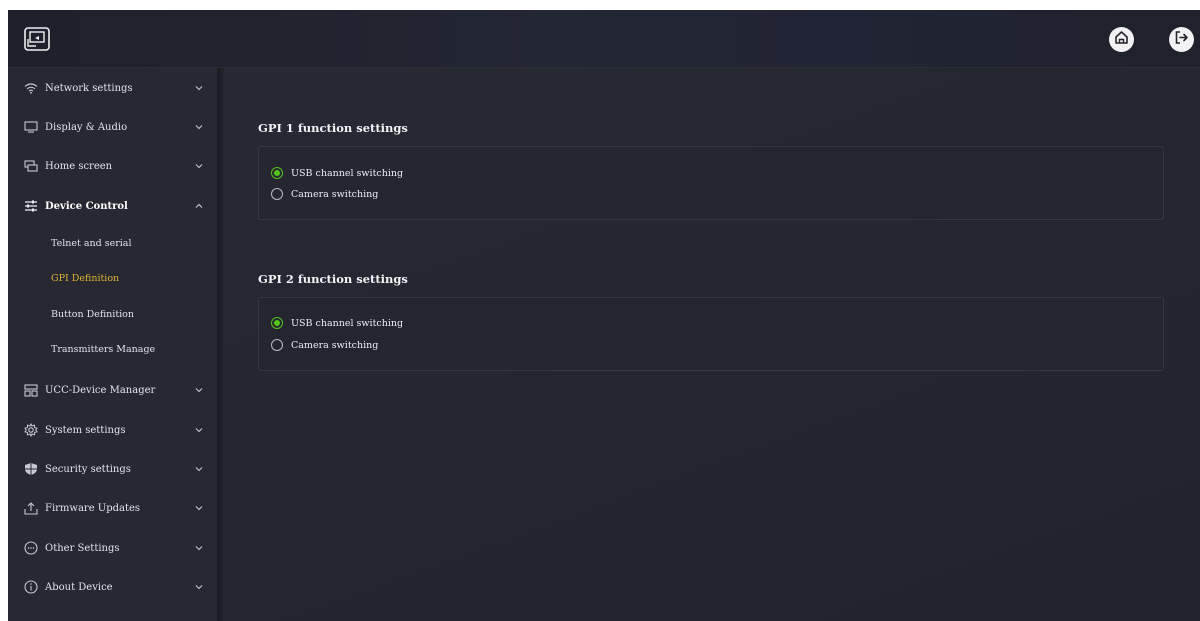 This screenshot has width=1200, height=621. I want to click on sidebar-subitem-label: Telnet and serial, so click(91, 243).